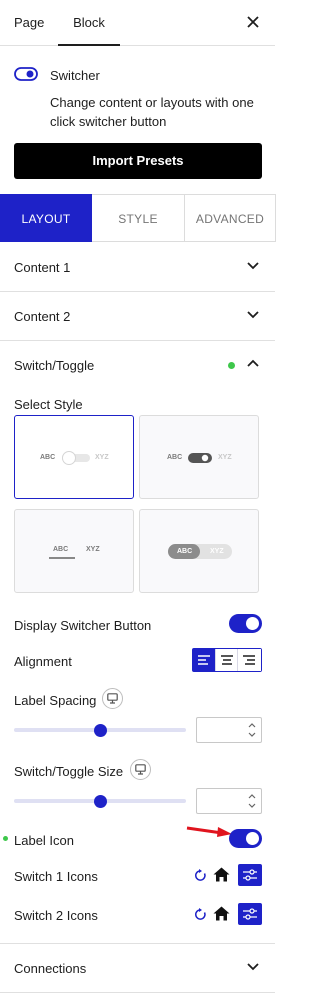 Image resolution: width=320 pixels, height=993 pixels. What do you see at coordinates (137, 968) in the screenshot?
I see `panel-connections: Connections` at bounding box center [137, 968].